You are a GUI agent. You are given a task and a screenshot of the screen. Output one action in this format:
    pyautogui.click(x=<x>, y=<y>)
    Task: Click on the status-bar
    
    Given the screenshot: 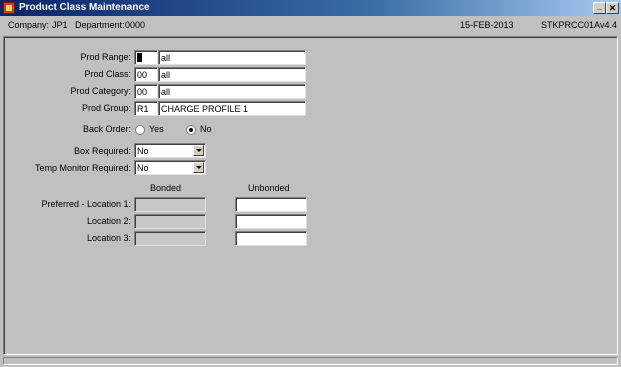 What is the action you would take?
    pyautogui.click(x=310, y=361)
    